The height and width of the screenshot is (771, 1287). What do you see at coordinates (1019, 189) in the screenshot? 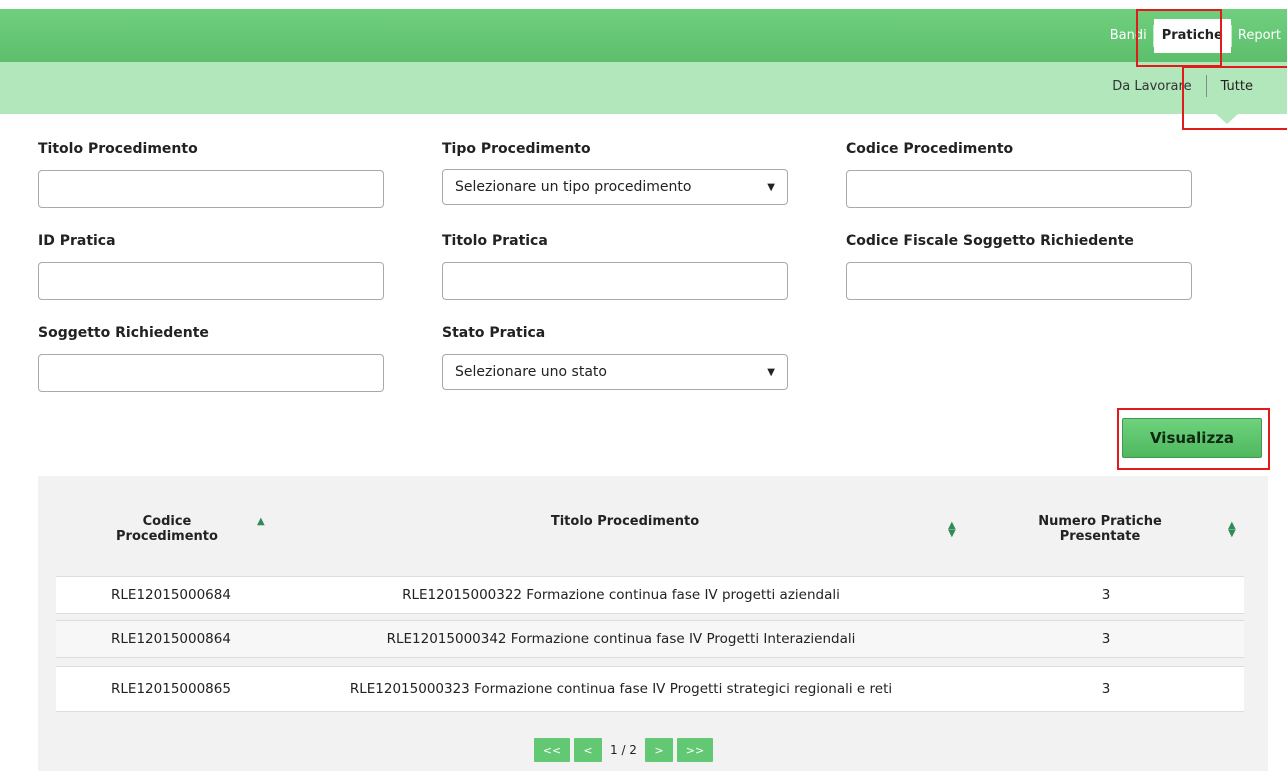
I see `codice-procedimento-input` at bounding box center [1019, 189].